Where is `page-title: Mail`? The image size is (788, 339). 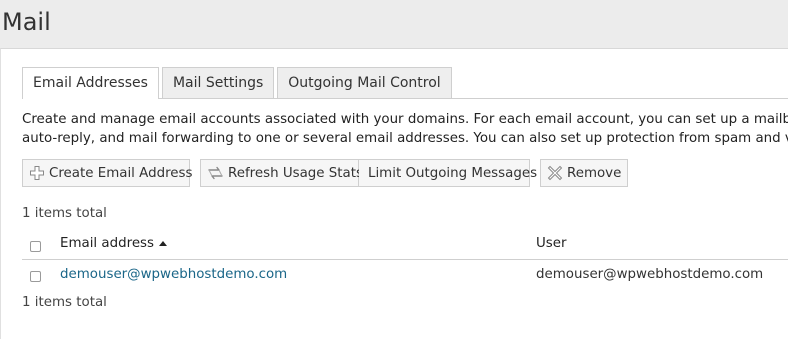
page-title: Mail is located at coordinates (26, 22).